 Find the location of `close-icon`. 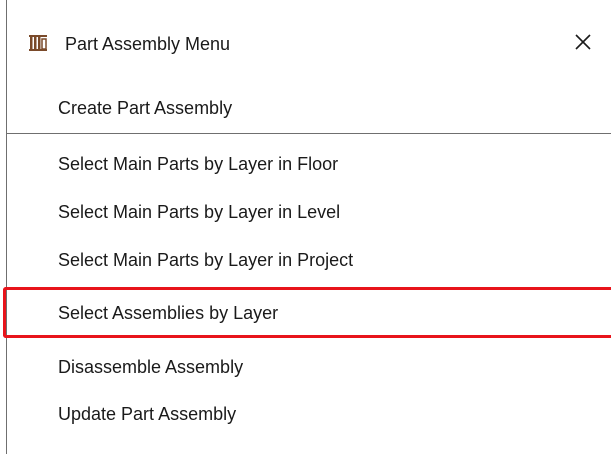

close-icon is located at coordinates (583, 44).